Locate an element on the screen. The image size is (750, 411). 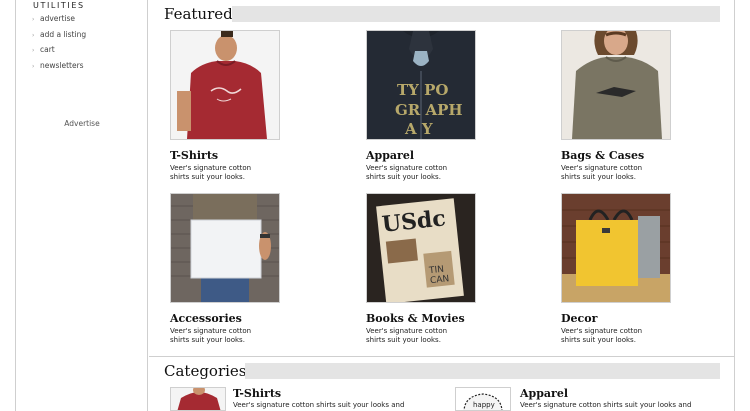
happy-badge-image: happy is located at coordinates (483, 399).